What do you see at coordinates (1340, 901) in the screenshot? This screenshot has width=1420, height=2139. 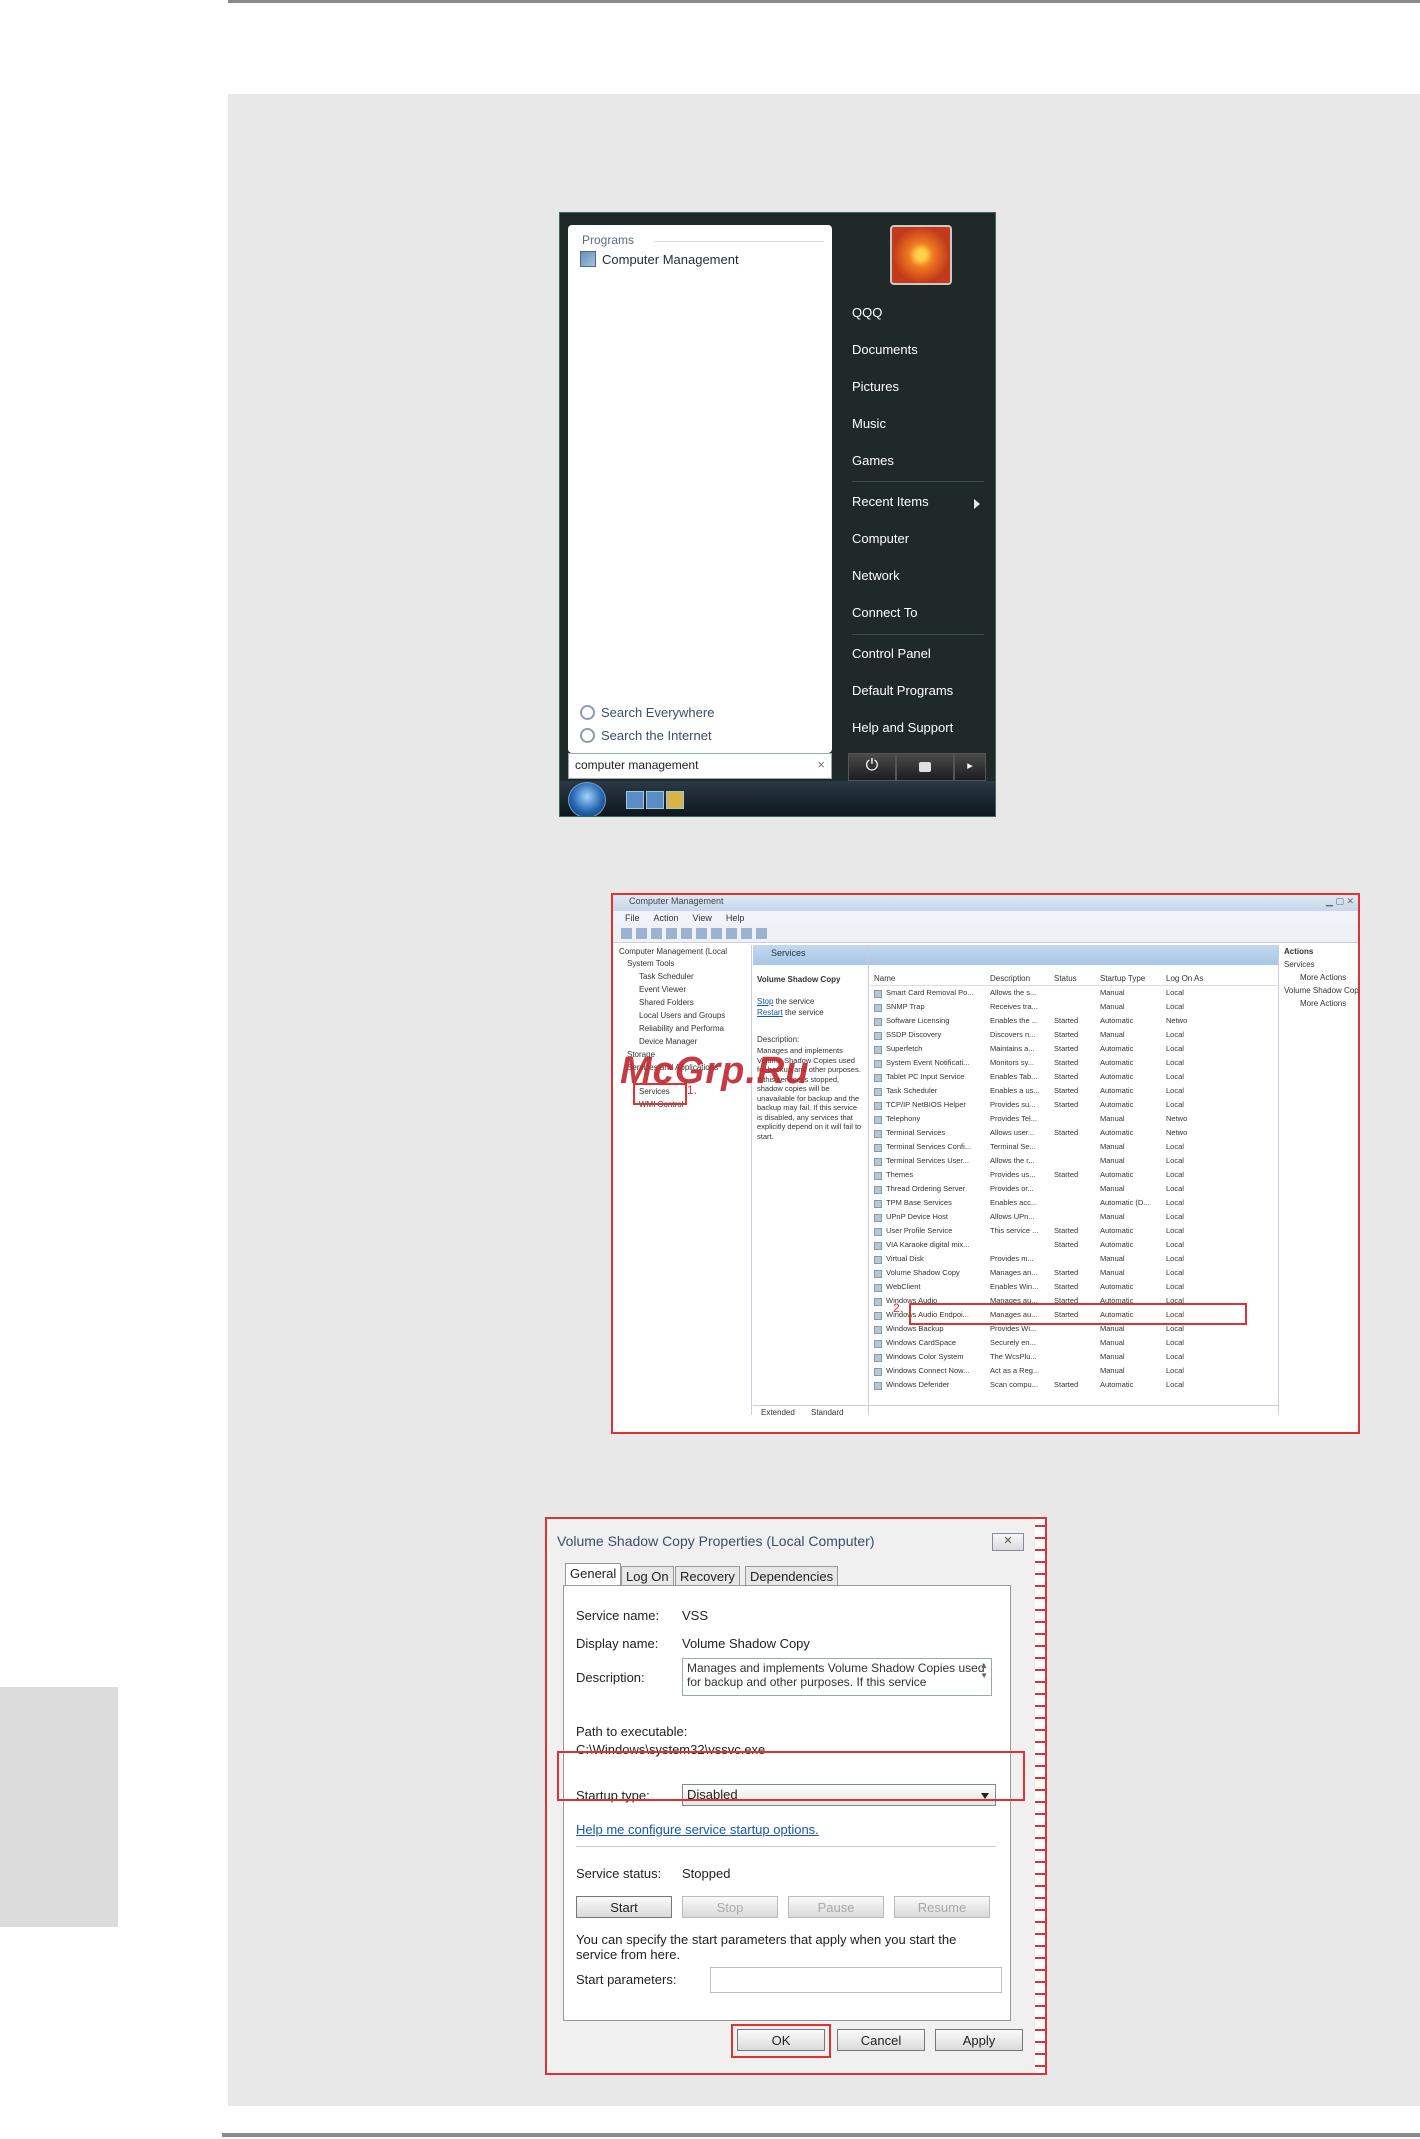 I see `window-controls-icon: ▁ ▢ ✕` at bounding box center [1340, 901].